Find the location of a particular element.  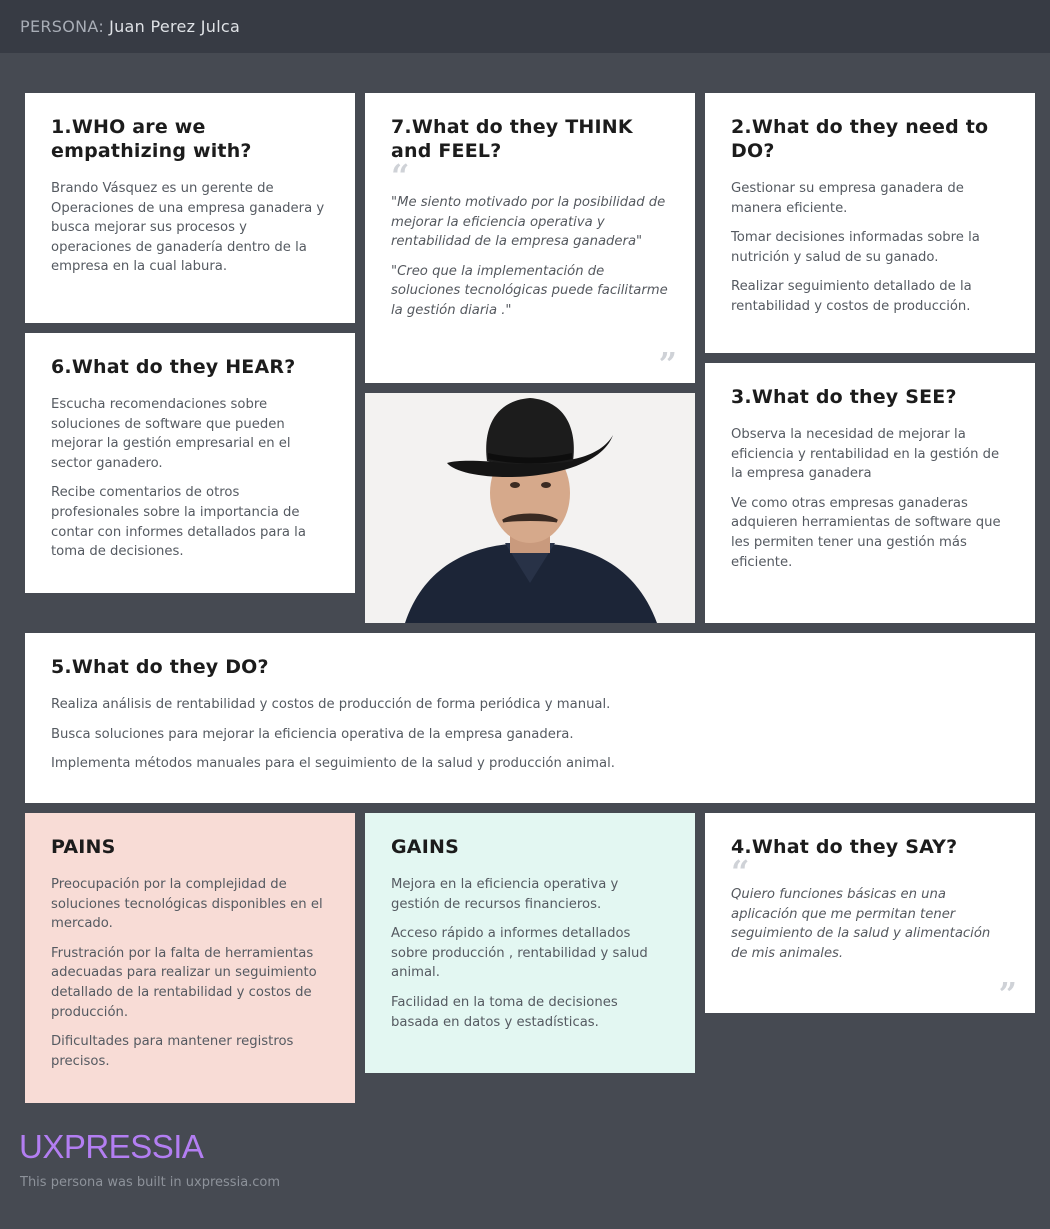

persona-header: PERSONA: Juan Perez Julca is located at coordinates (525, 26).